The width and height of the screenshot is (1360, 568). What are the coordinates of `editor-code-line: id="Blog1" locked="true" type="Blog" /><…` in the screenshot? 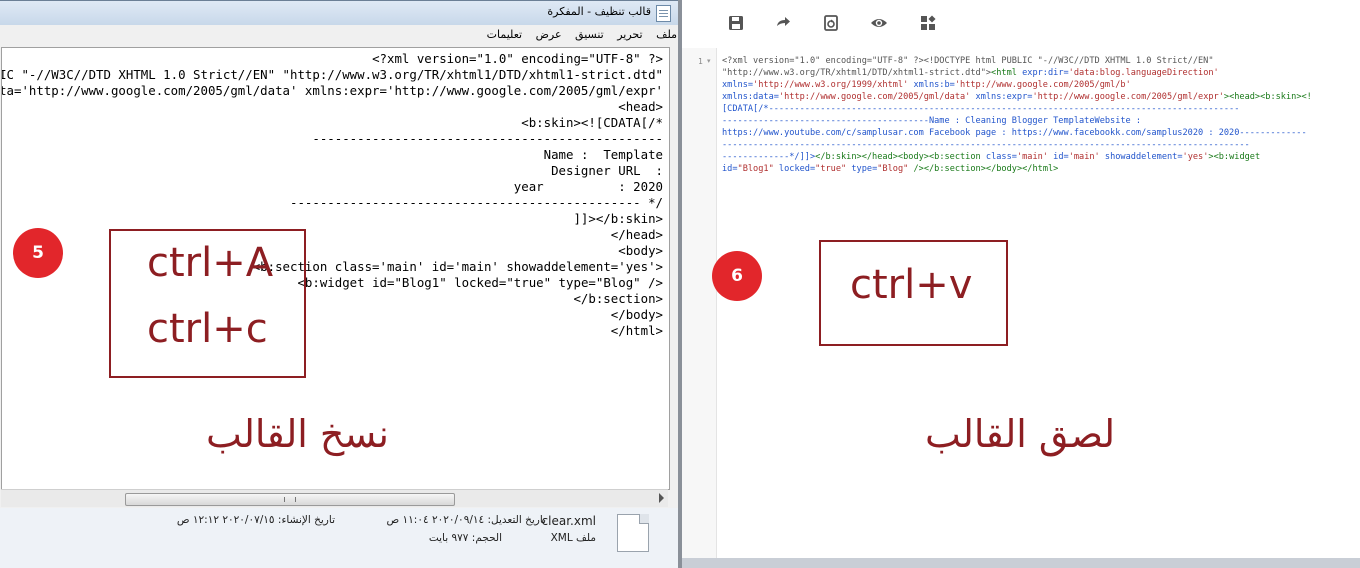 It's located at (890, 169).